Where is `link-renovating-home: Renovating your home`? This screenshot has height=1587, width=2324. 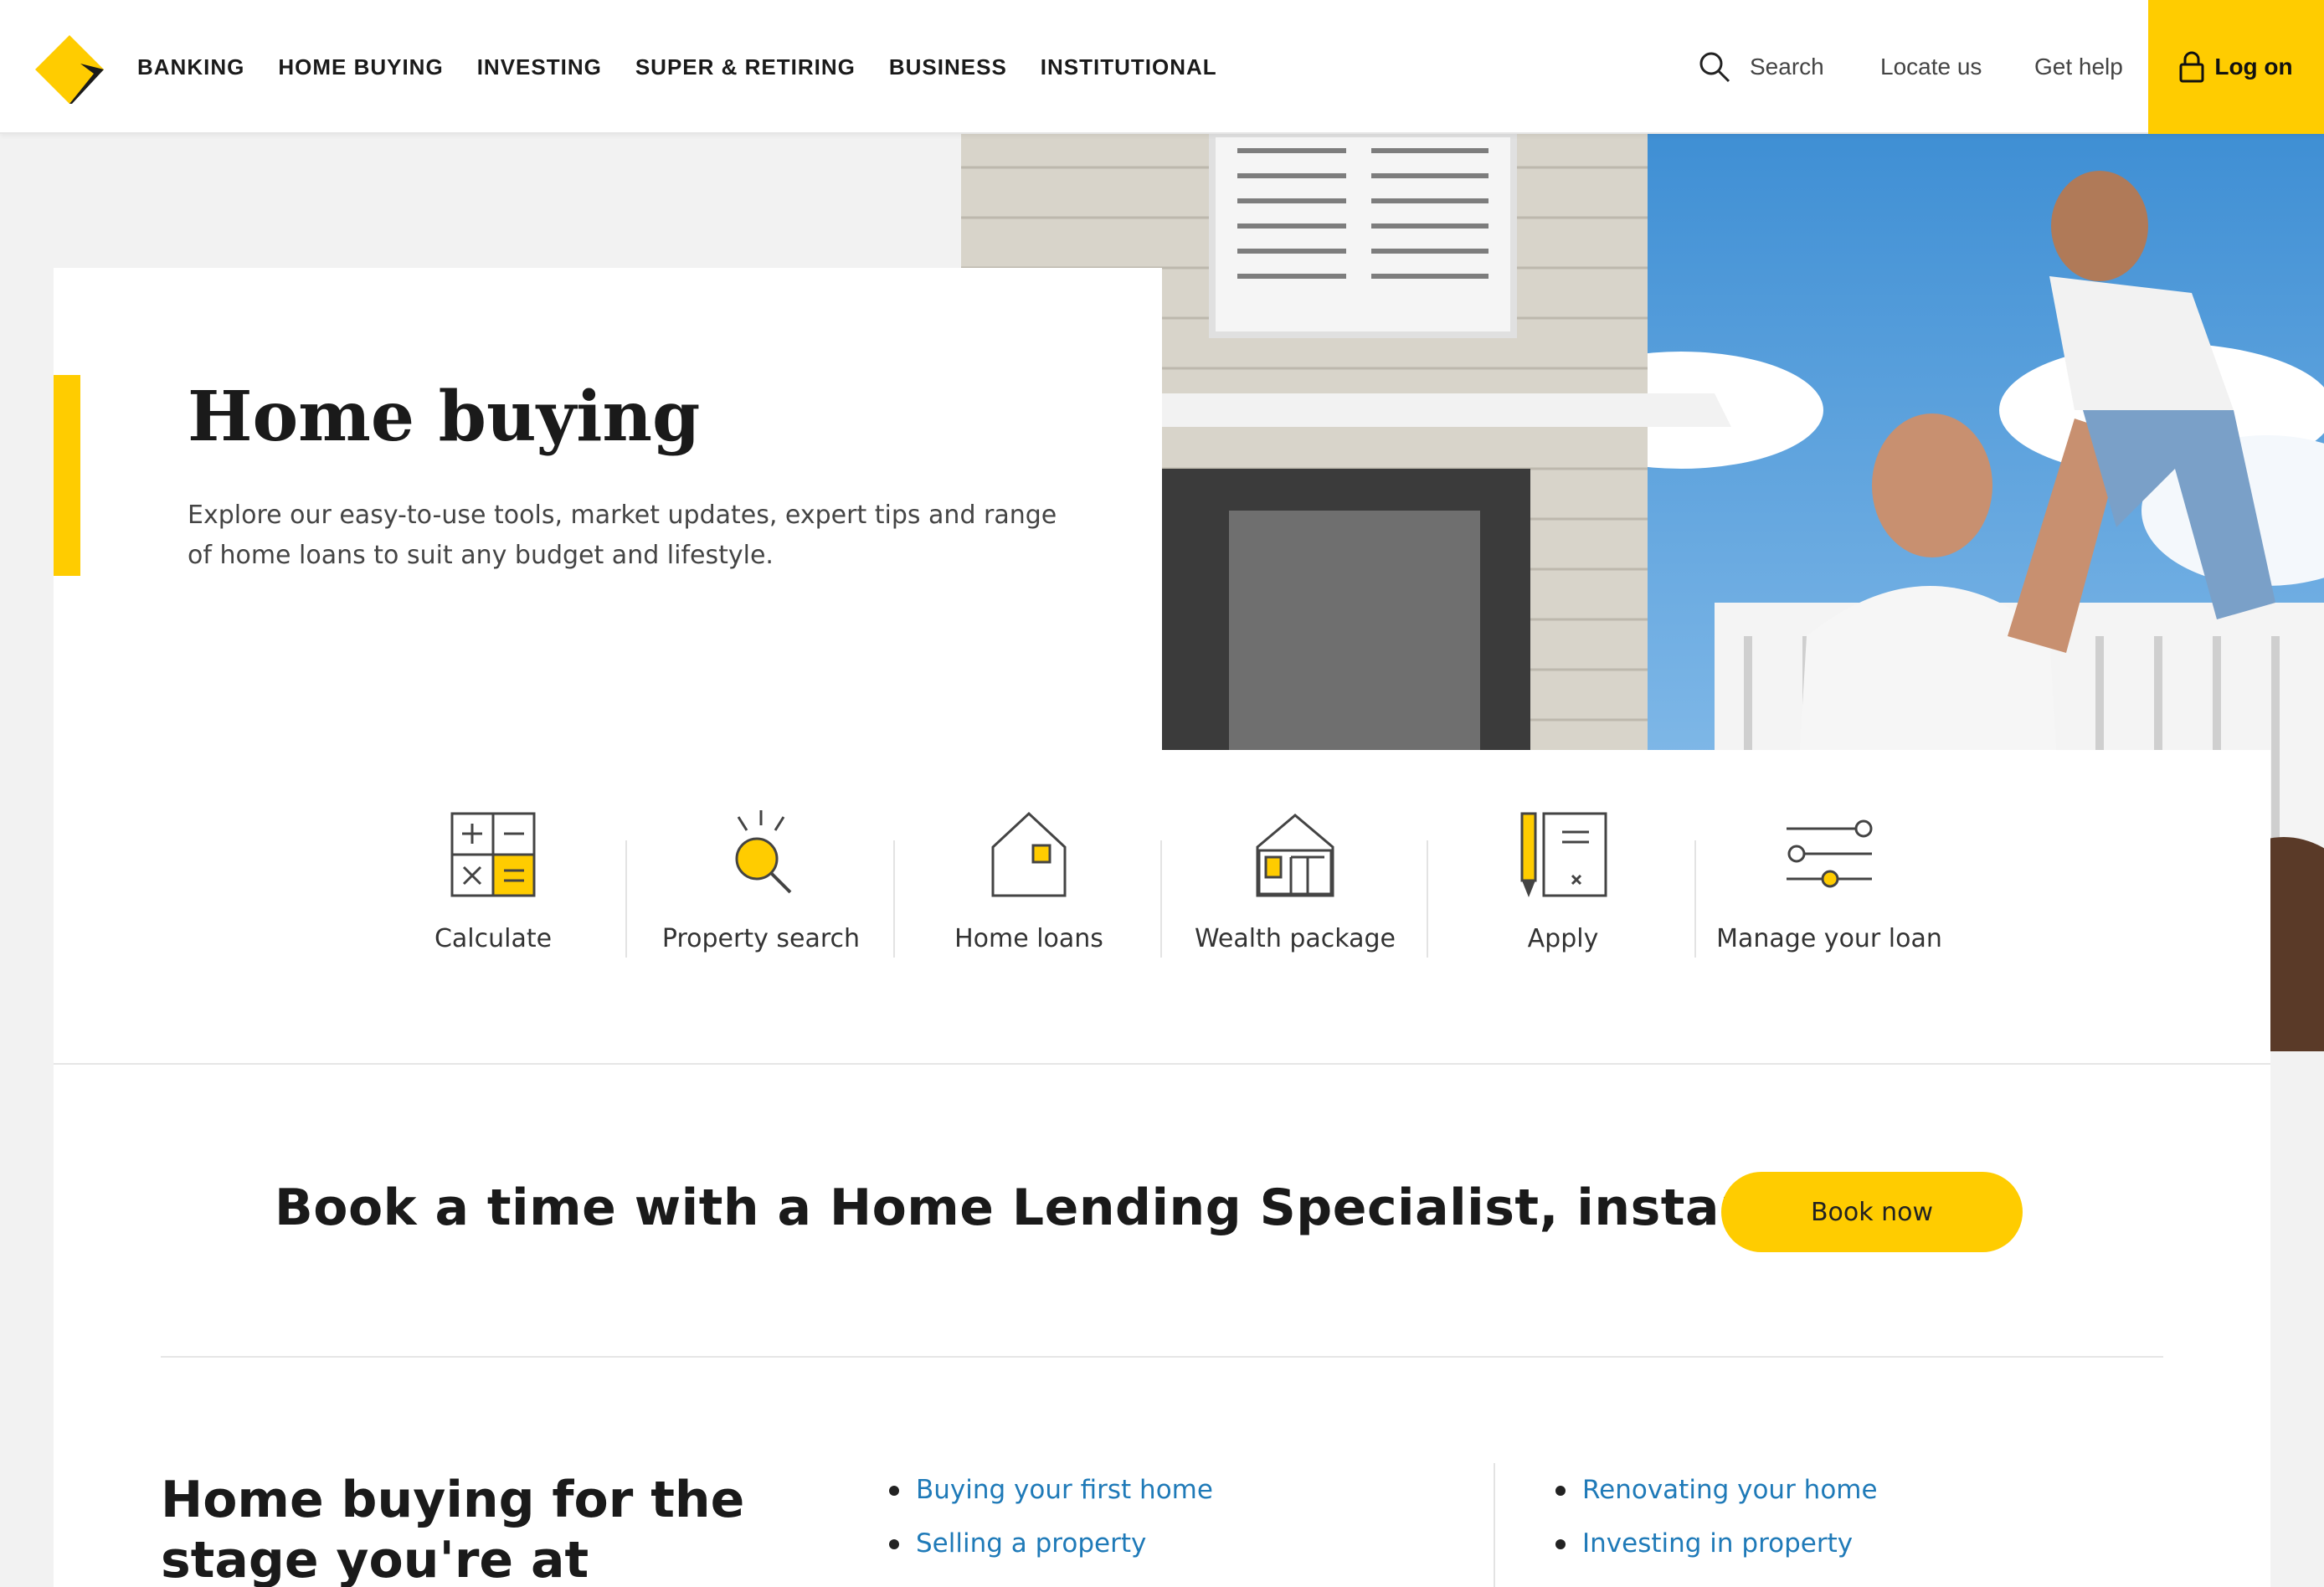
link-renovating-home: Renovating your home is located at coordinates (1716, 1490).